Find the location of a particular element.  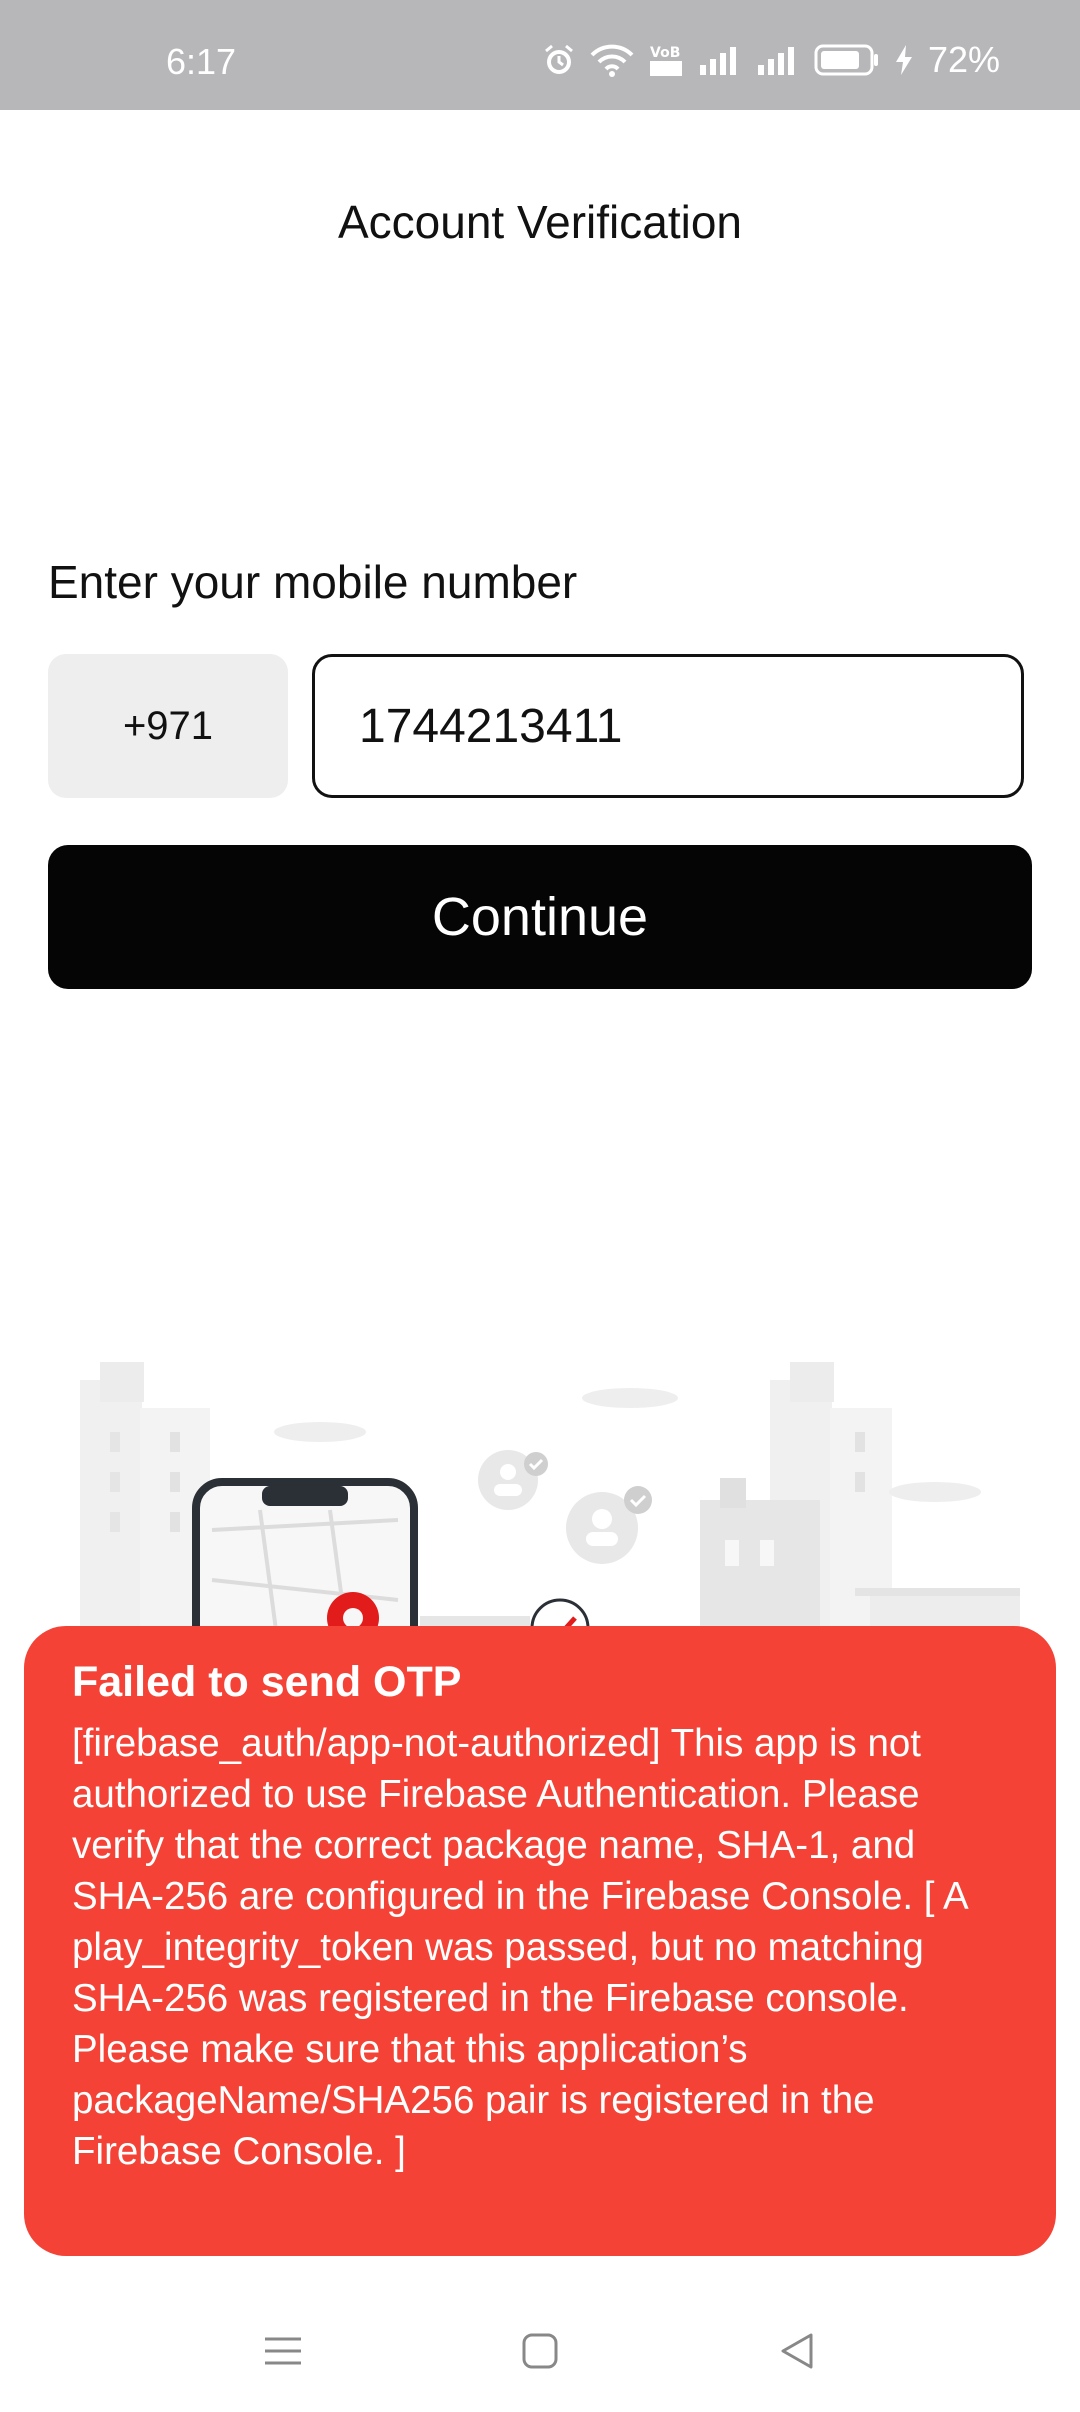

status-icons: VoB LTE 72% is located at coordinates (771, 60).